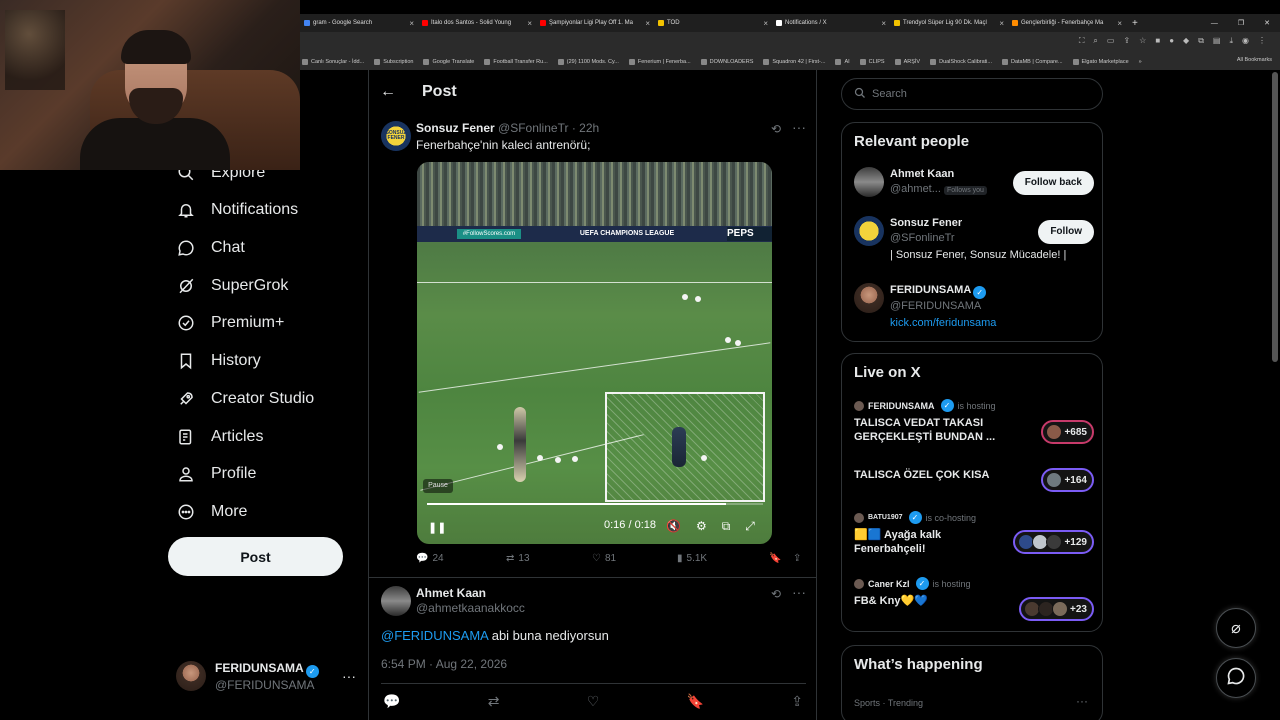 Image resolution: width=1280 pixels, height=720 pixels. I want to click on sidebar-icon: ▤, so click(1217, 41).